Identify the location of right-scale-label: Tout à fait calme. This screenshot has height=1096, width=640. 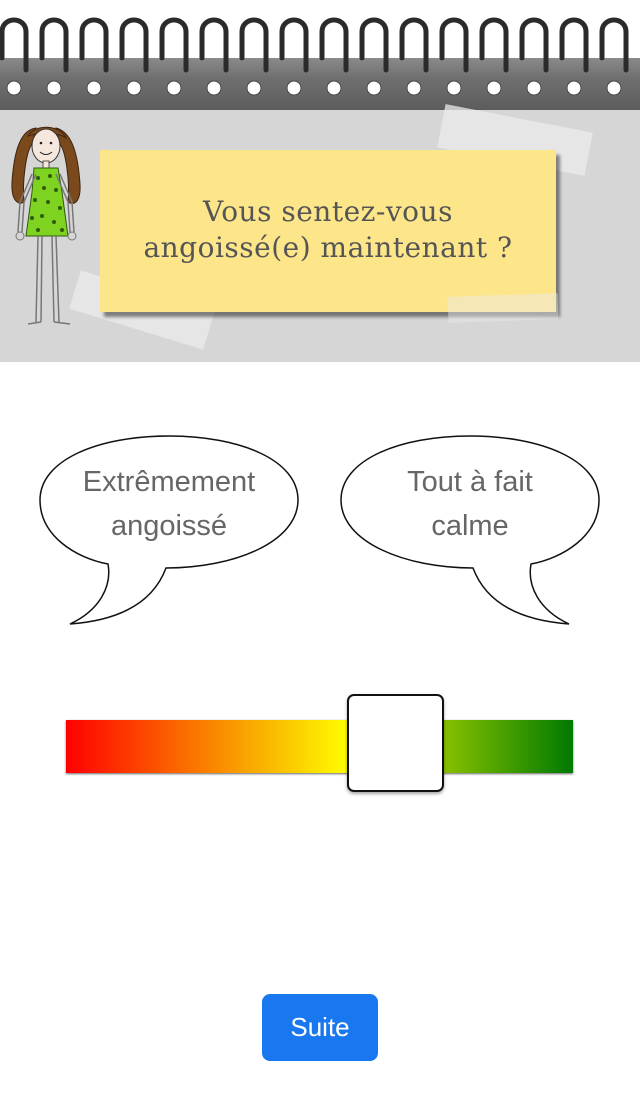
(470, 504).